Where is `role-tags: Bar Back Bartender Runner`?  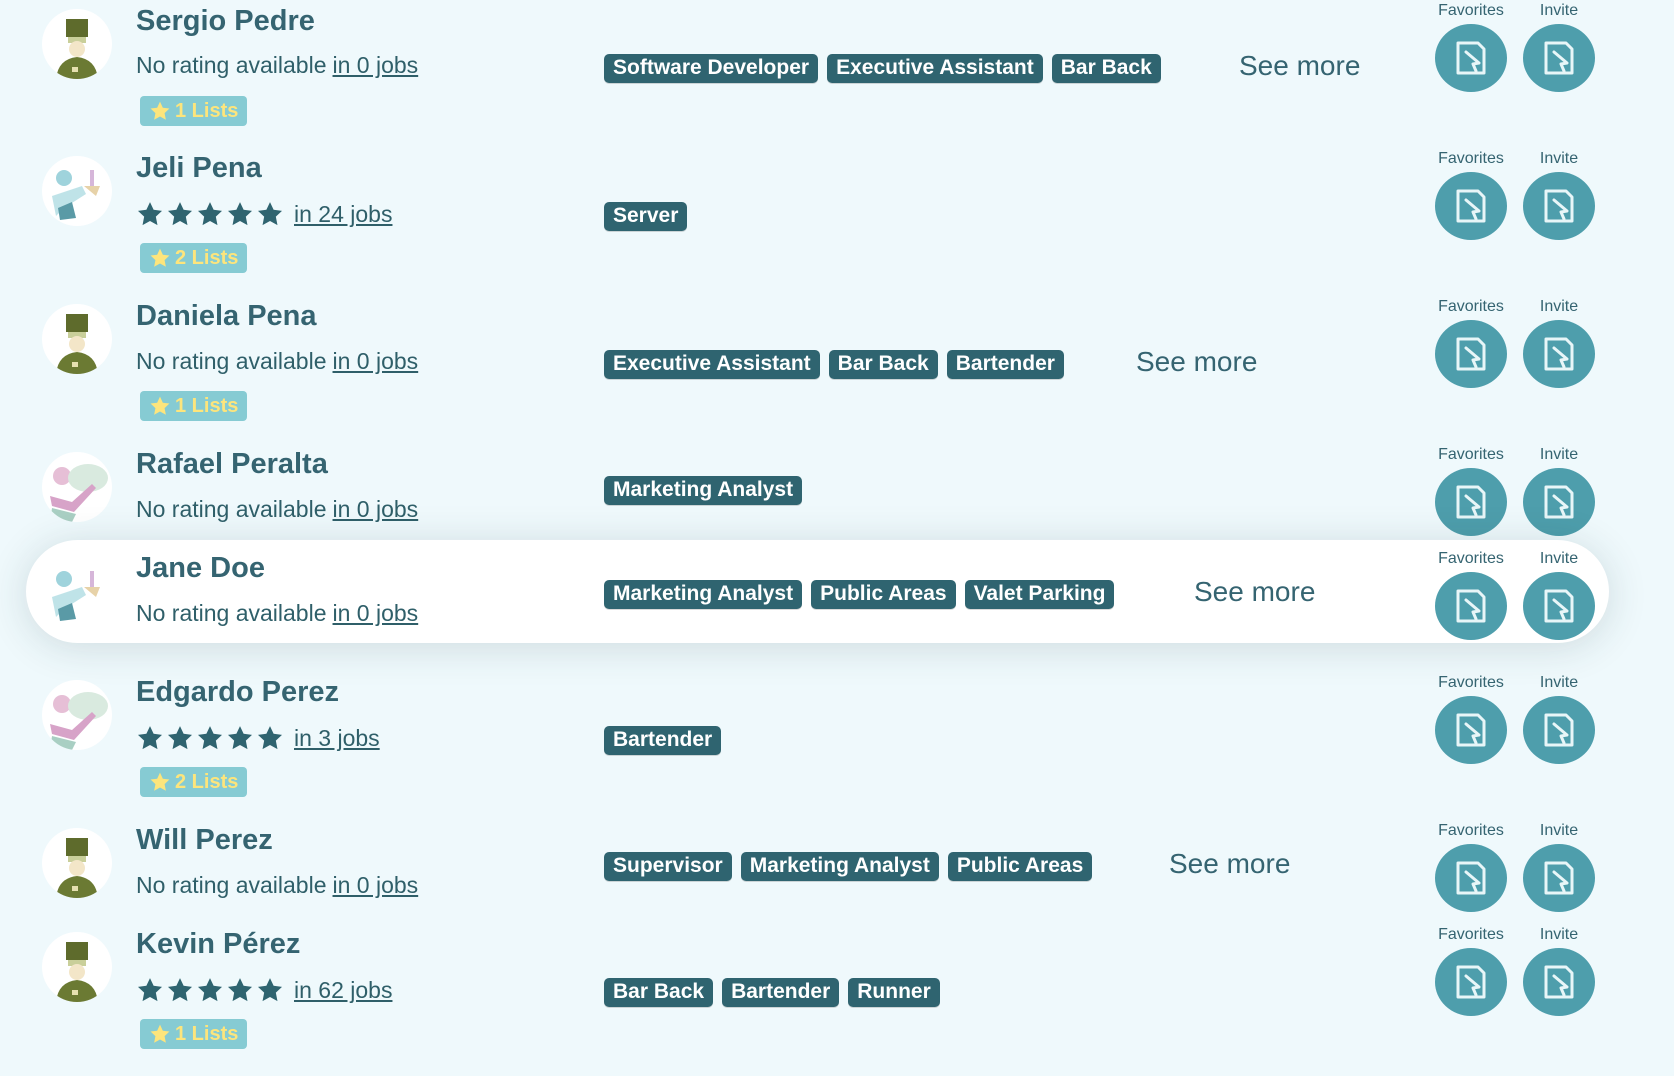 role-tags: Bar Back Bartender Runner is located at coordinates (772, 992).